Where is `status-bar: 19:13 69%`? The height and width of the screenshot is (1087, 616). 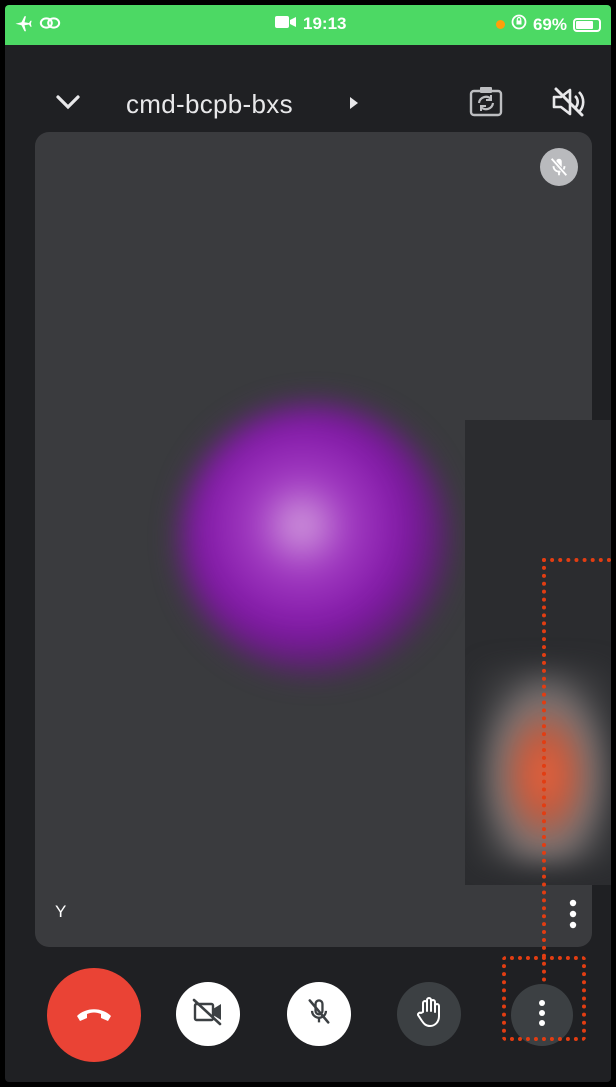
status-bar: 19:13 69% is located at coordinates (308, 25).